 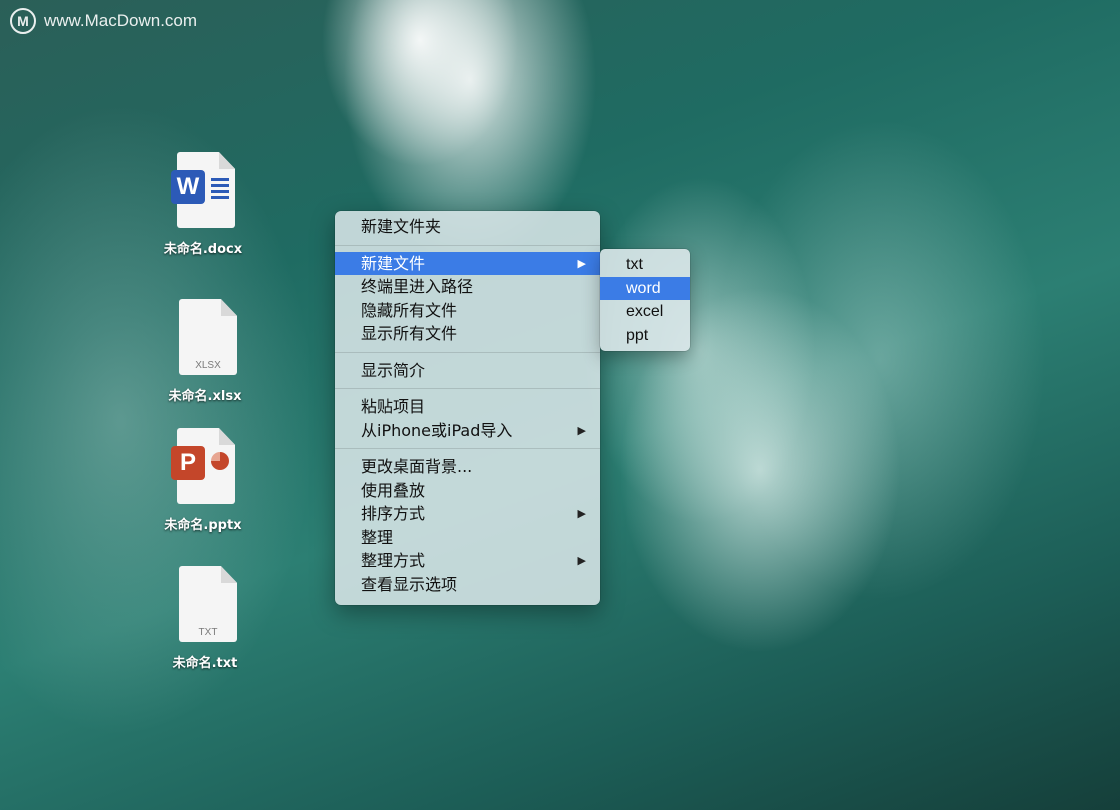 What do you see at coordinates (437, 430) in the screenshot?
I see `menu-item-label: 从iPhone或iPad导入` at bounding box center [437, 430].